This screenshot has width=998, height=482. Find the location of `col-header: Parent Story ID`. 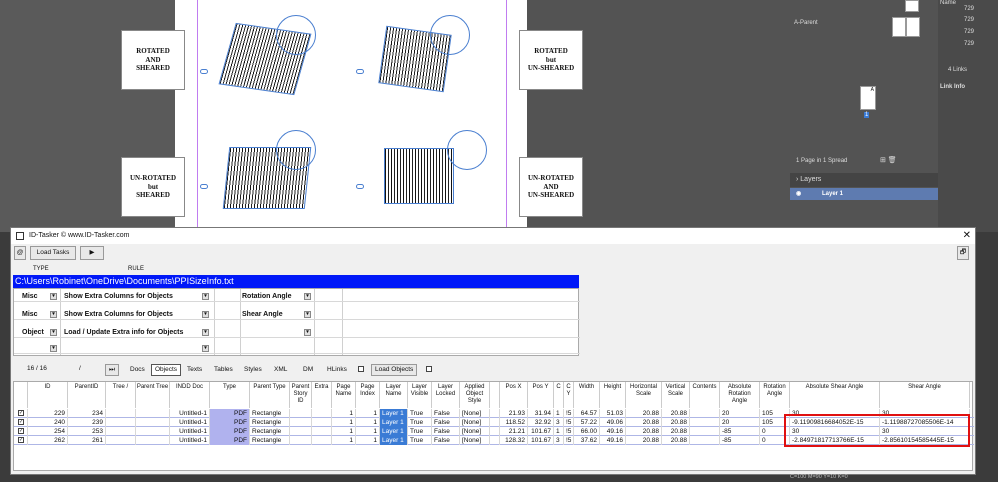

col-header: Parent Story ID is located at coordinates (301, 395).